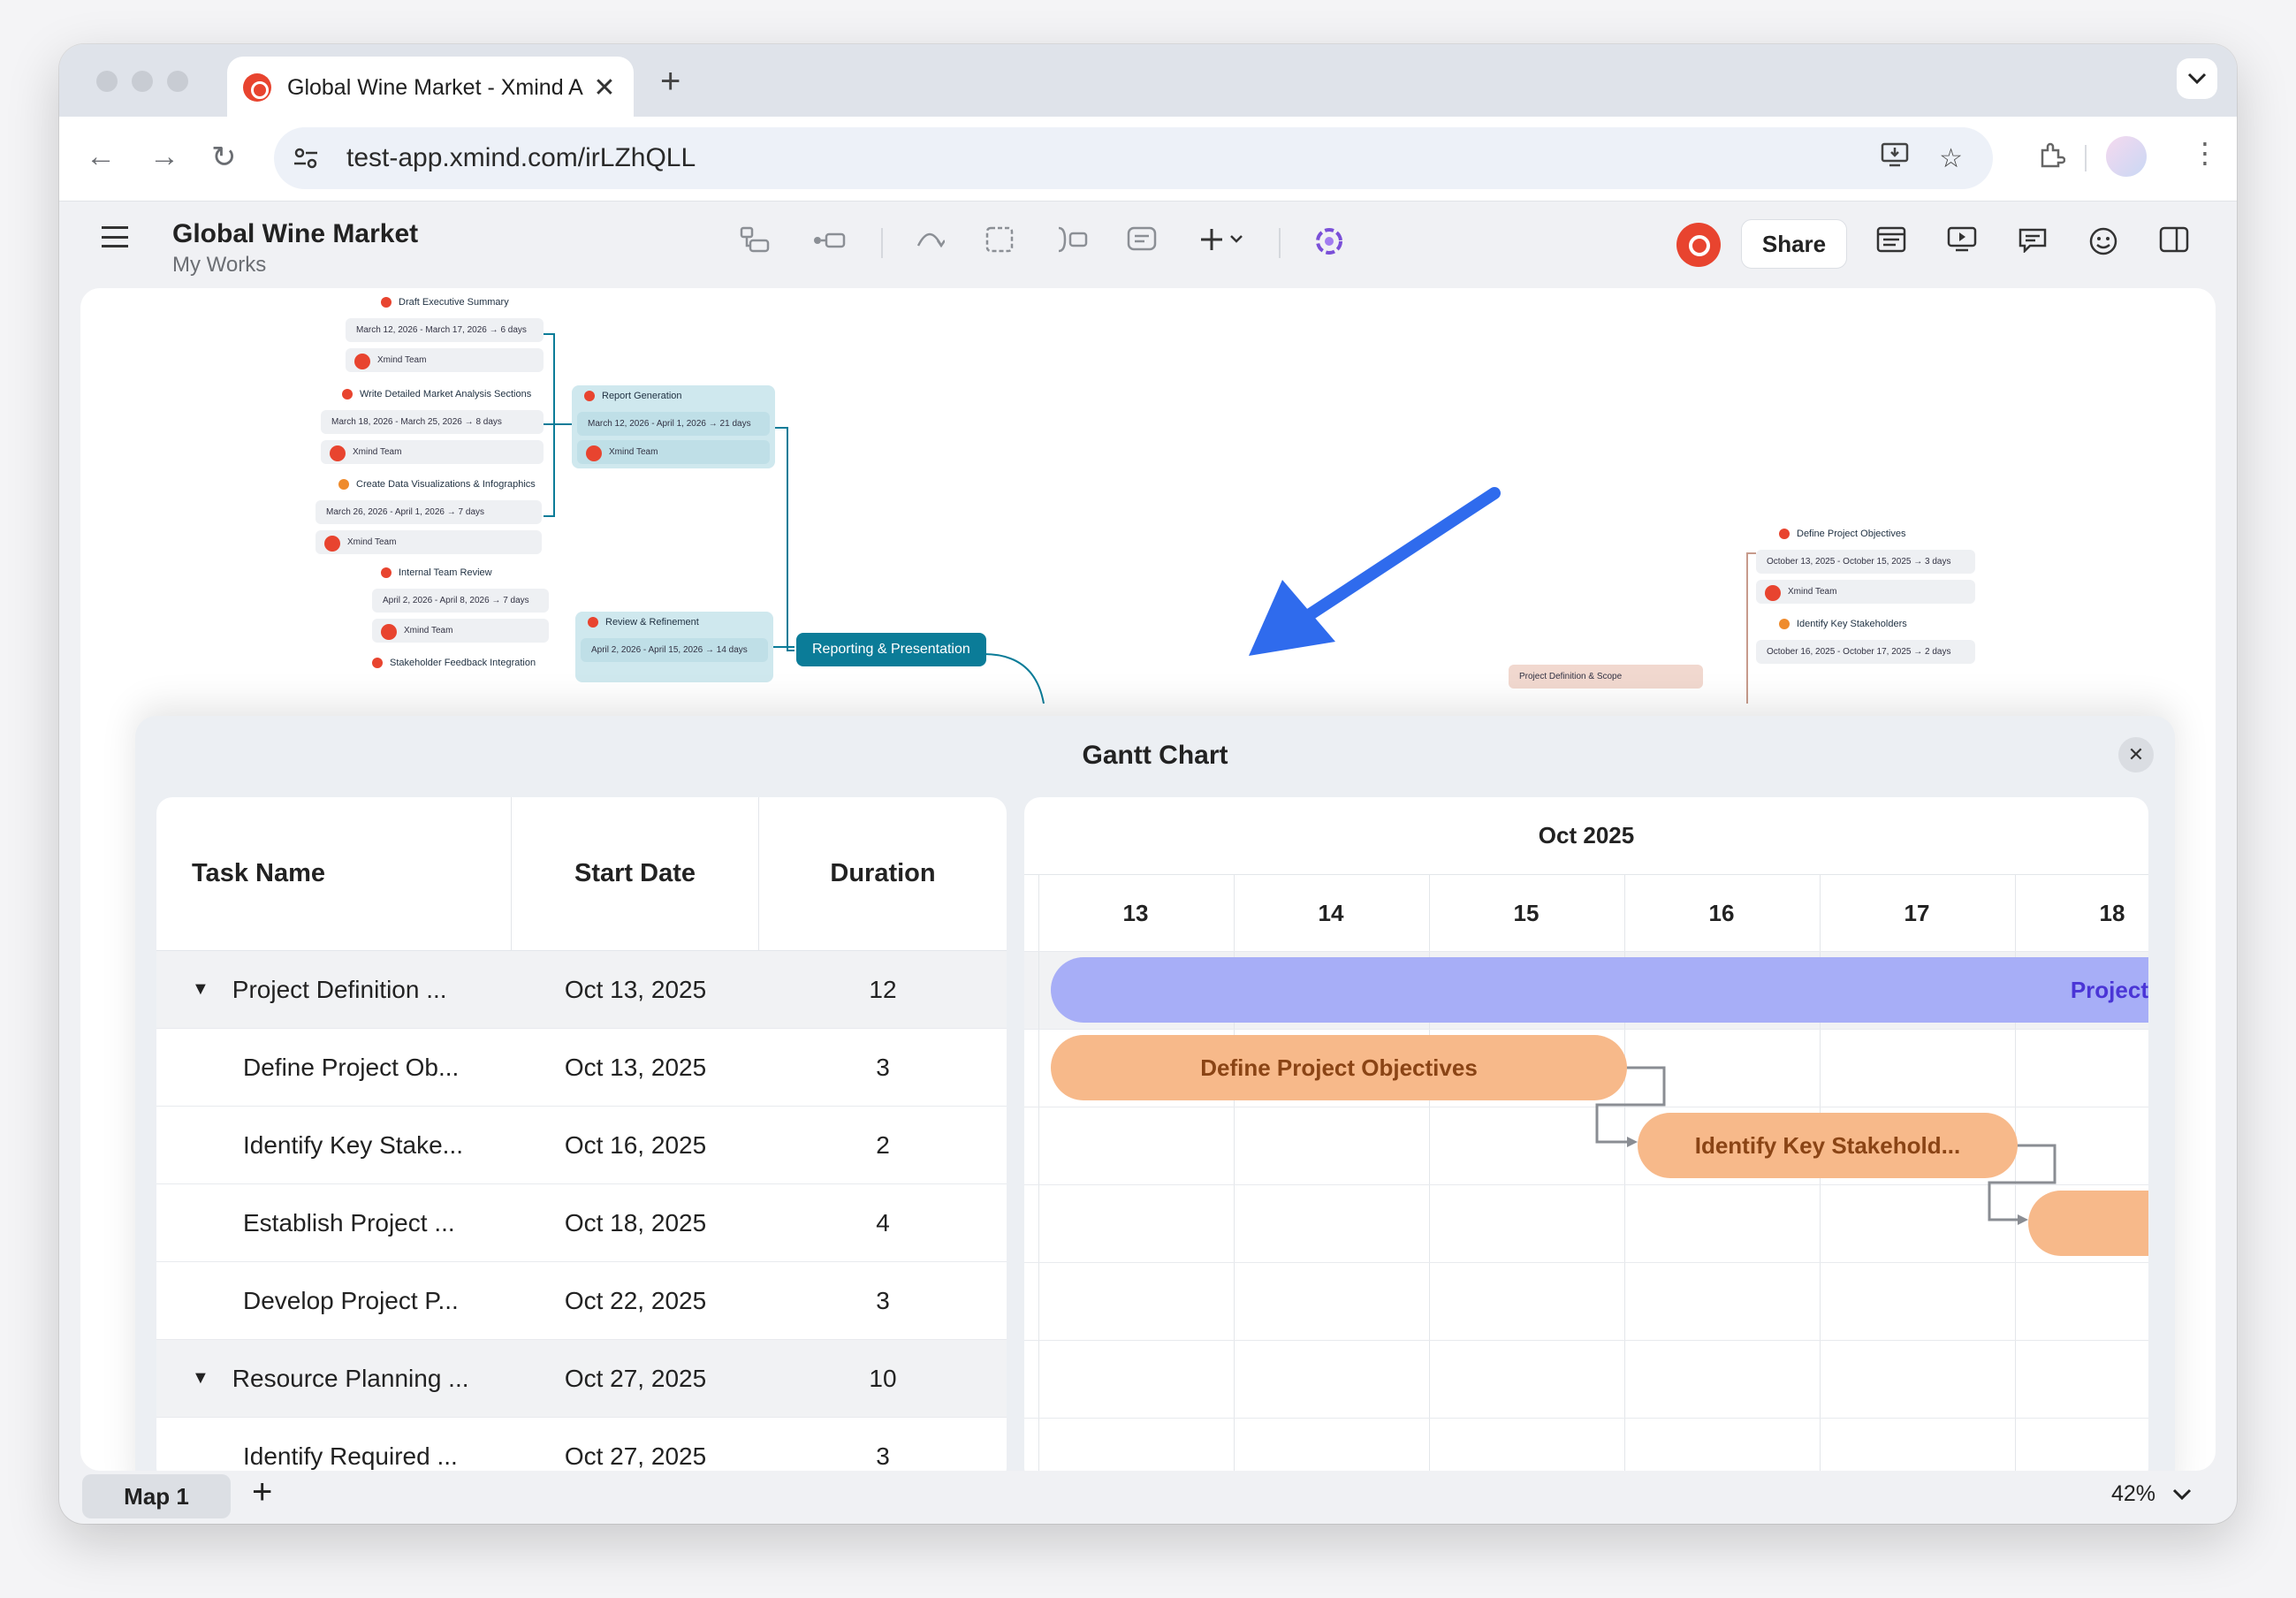 This screenshot has width=2296, height=1598. Describe the element at coordinates (636, 1223) in the screenshot. I see `task-start-date: Oct 18, 2025` at that location.